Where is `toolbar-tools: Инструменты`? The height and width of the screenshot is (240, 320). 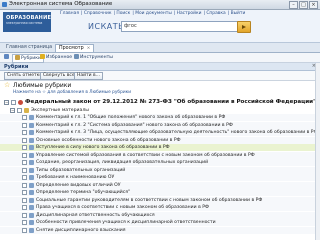 toolbar-tools: Инструменты is located at coordinates (93, 57).